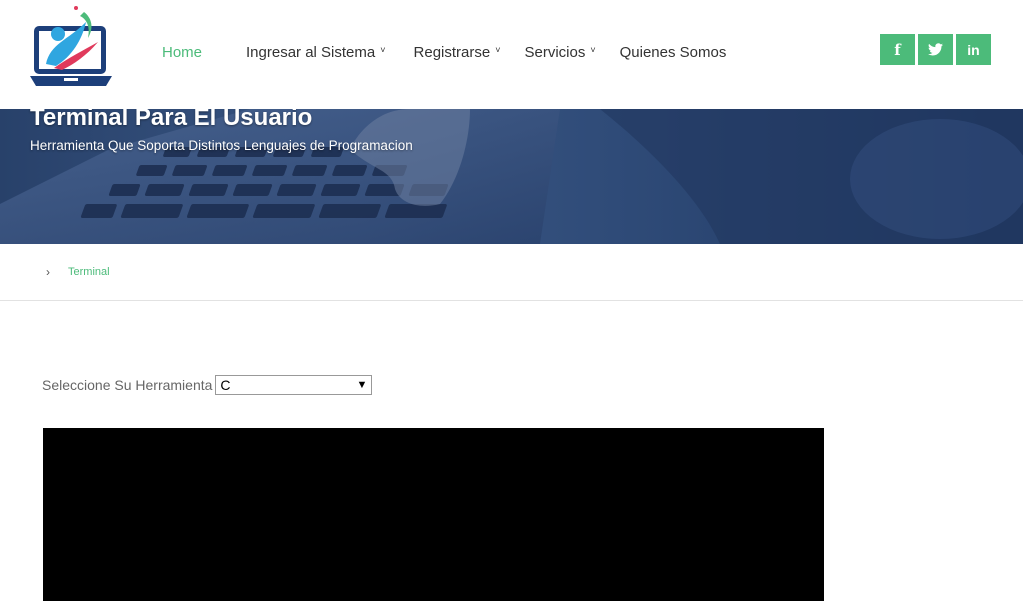 This screenshot has width=1023, height=601. I want to click on facebook-icon: f, so click(897, 49).